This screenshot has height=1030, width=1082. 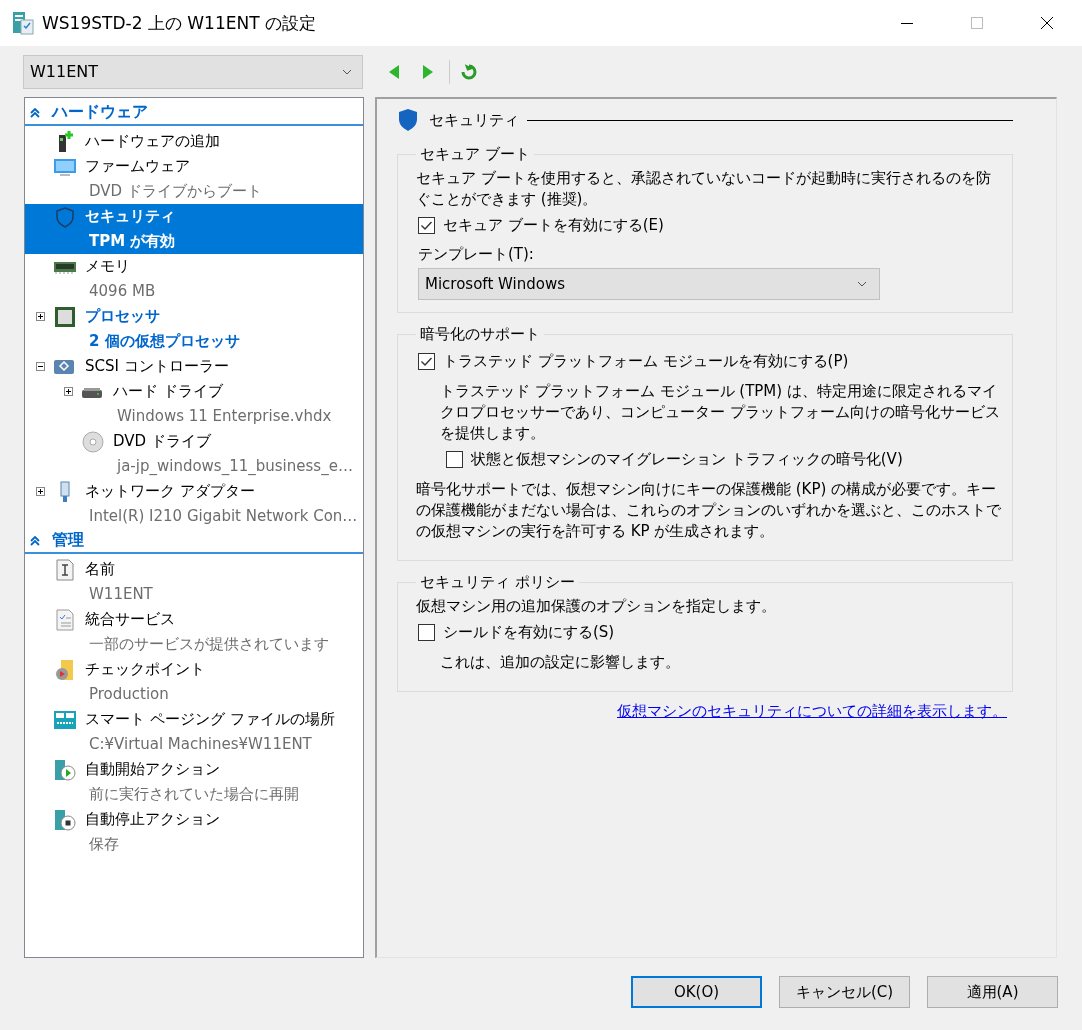 What do you see at coordinates (194, 782) in the screenshot?
I see `sidebar-item: 自動開始アクション 前に実行されていた場合に再開` at bounding box center [194, 782].